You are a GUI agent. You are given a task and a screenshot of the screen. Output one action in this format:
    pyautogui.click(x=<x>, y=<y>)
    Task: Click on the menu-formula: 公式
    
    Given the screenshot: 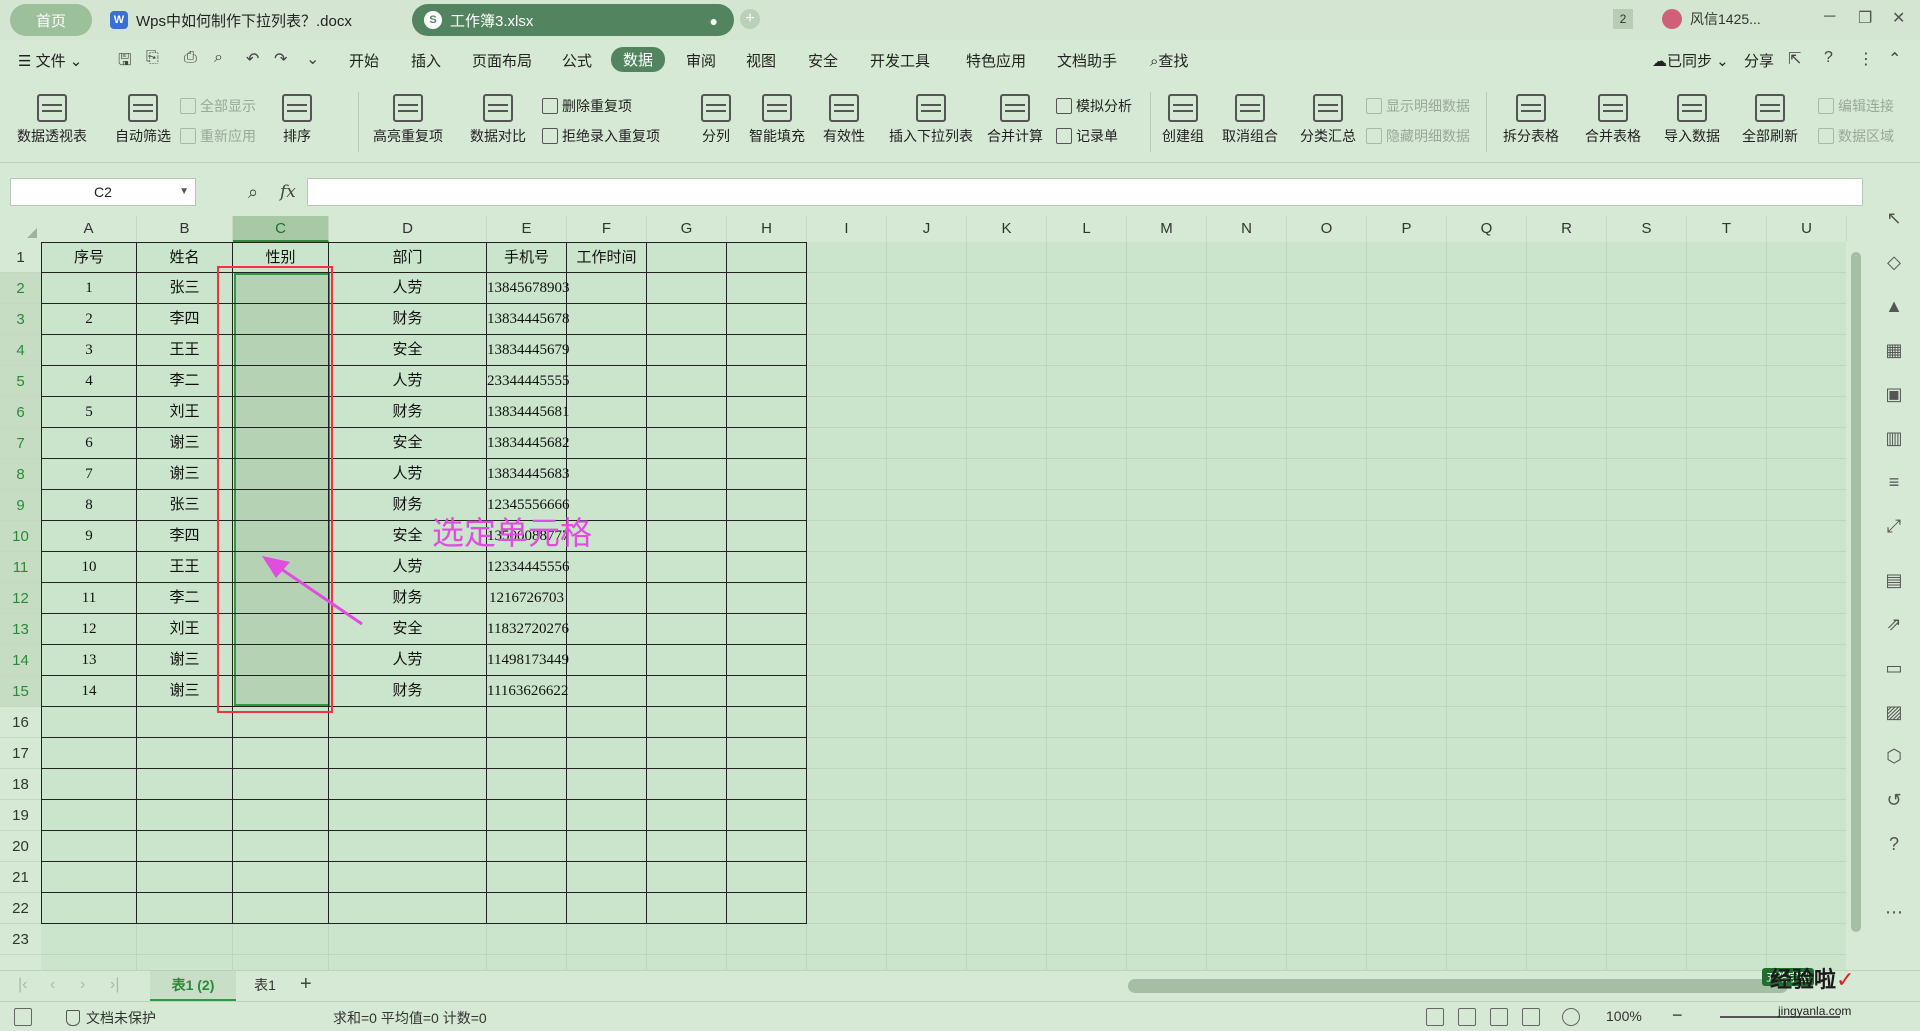 What is the action you would take?
    pyautogui.click(x=577, y=60)
    